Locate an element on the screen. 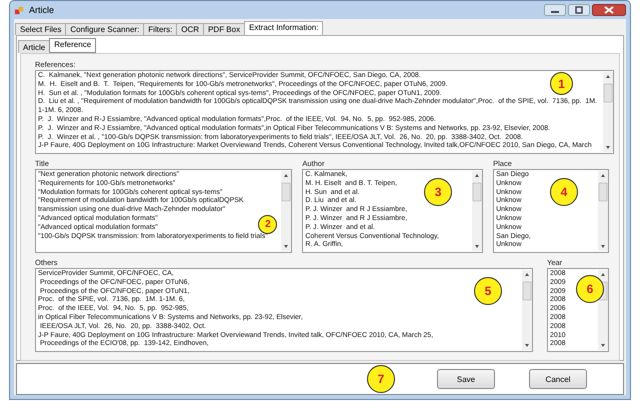 This screenshot has width=640, height=404. tab: Reference is located at coordinates (72, 45).